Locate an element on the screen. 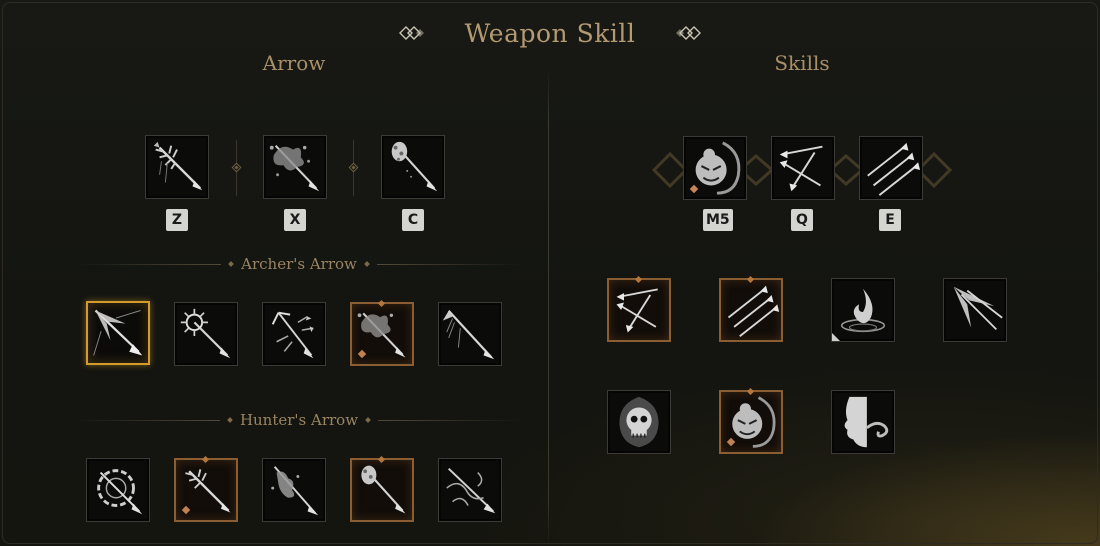 This screenshot has height=546, width=1100. breath-face-icon is located at coordinates (866, 422).